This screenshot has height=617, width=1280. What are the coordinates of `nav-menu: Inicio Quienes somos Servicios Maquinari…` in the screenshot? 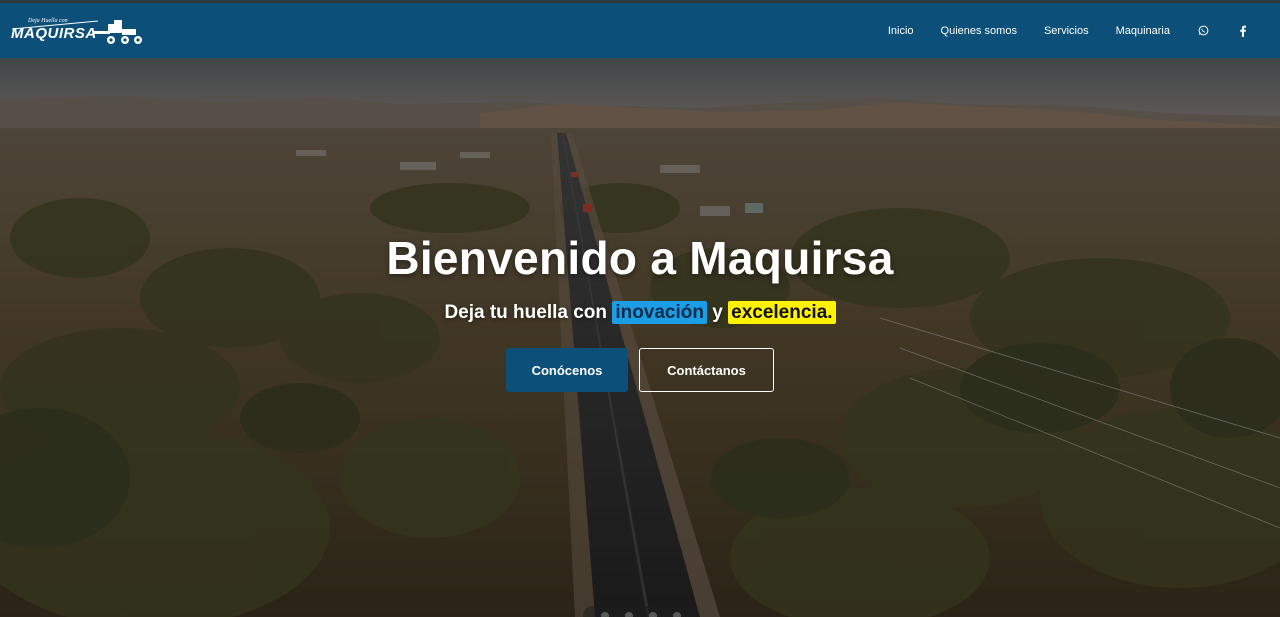 It's located at (1069, 30).